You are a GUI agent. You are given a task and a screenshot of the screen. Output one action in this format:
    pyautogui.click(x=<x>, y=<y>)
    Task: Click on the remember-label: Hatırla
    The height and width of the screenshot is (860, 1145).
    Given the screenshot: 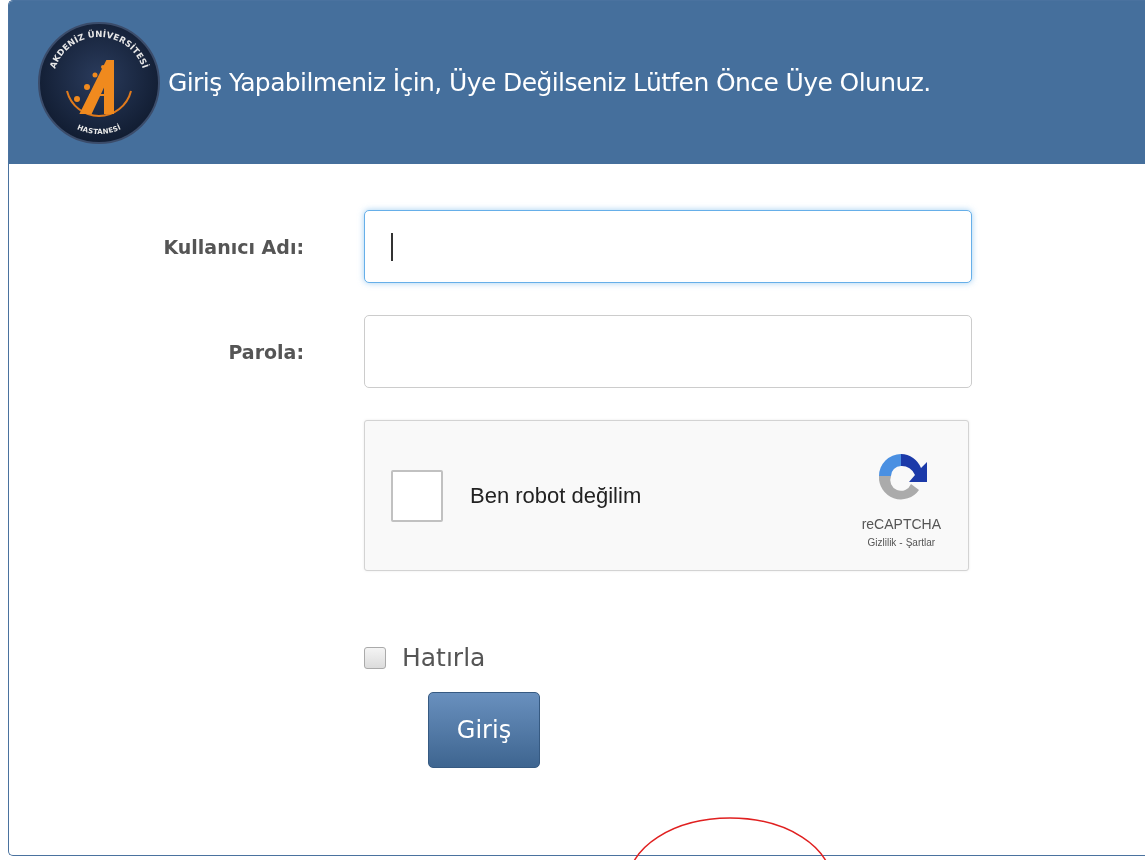 What is the action you would take?
    pyautogui.click(x=444, y=657)
    